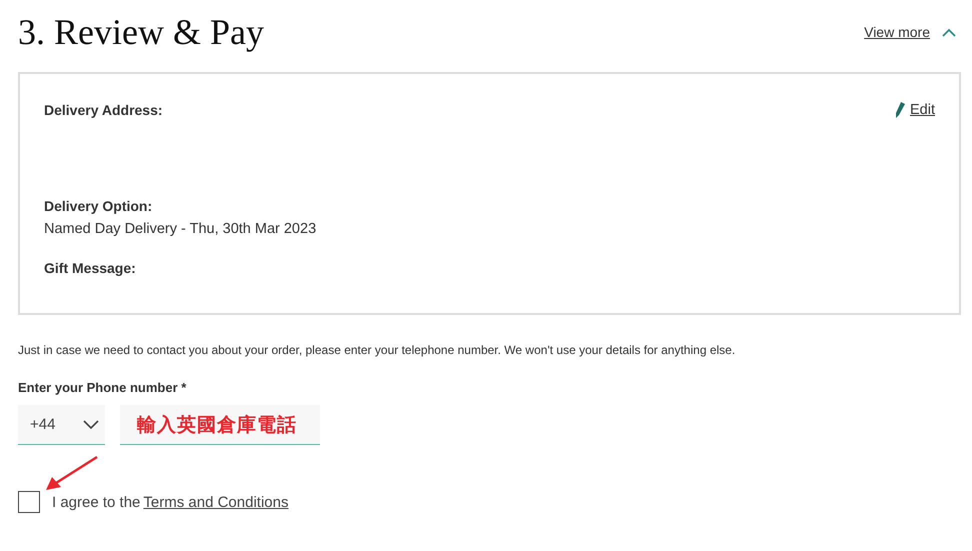 The width and height of the screenshot is (972, 551). I want to click on annotation-text: 輸入英國倉庫電話, so click(217, 426).